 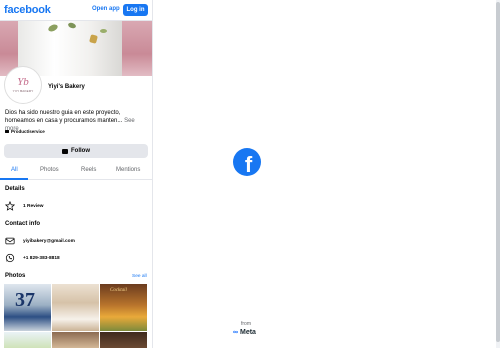 I want to click on star-icon, so click(x=10, y=206).